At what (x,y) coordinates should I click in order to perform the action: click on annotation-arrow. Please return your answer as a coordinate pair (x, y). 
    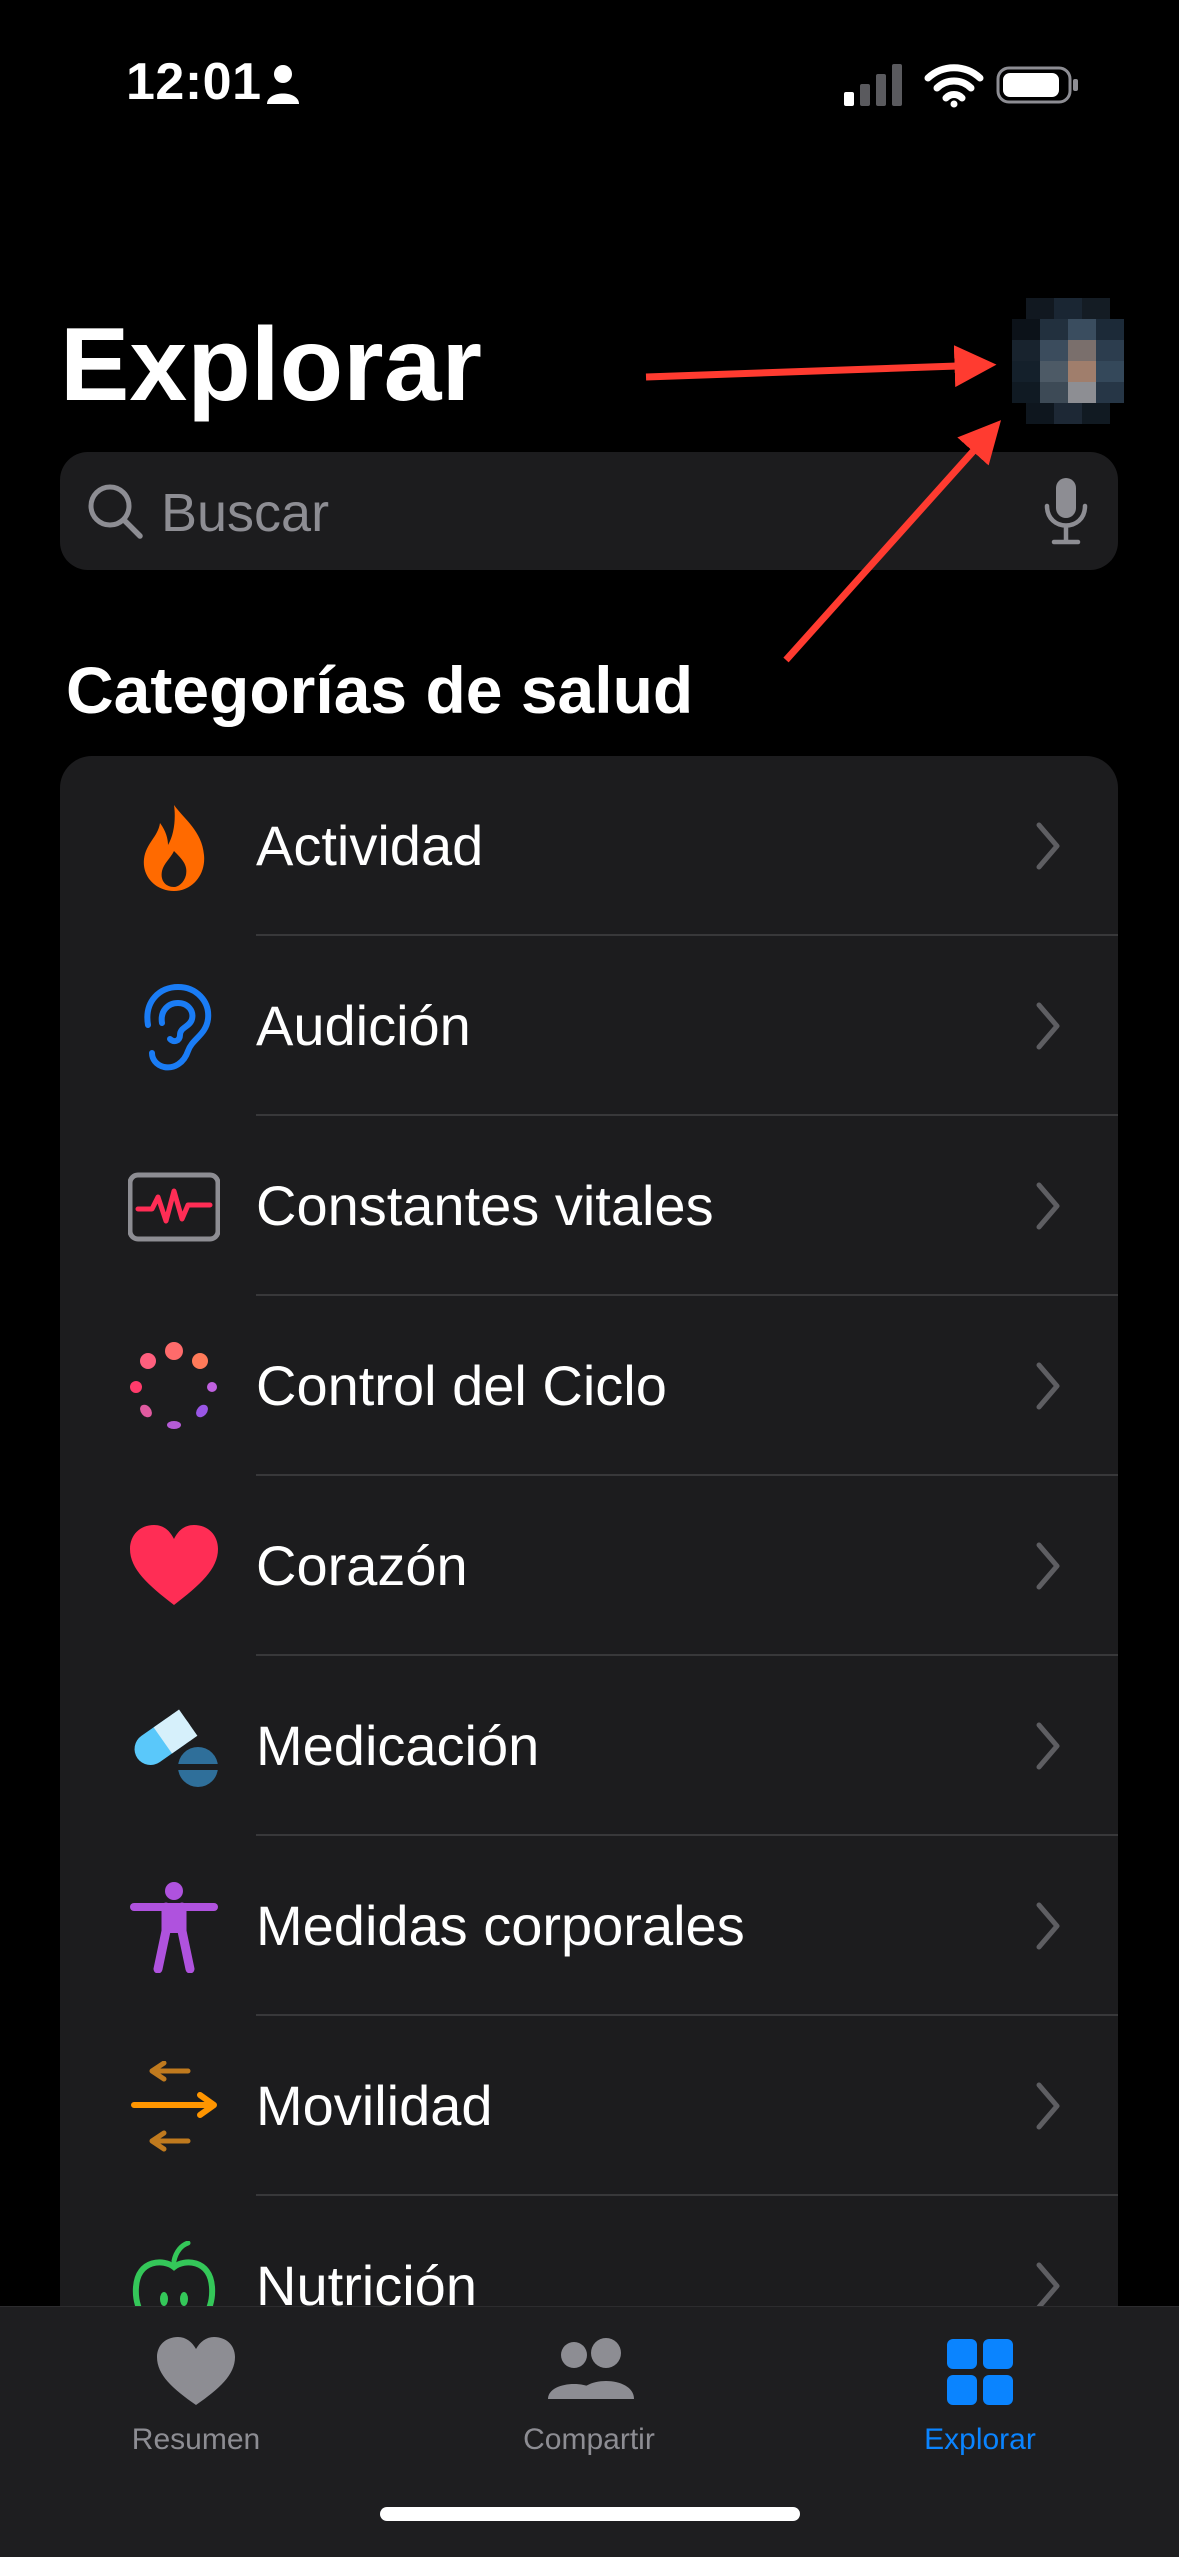
    Looking at the image, I should click on (821, 366).